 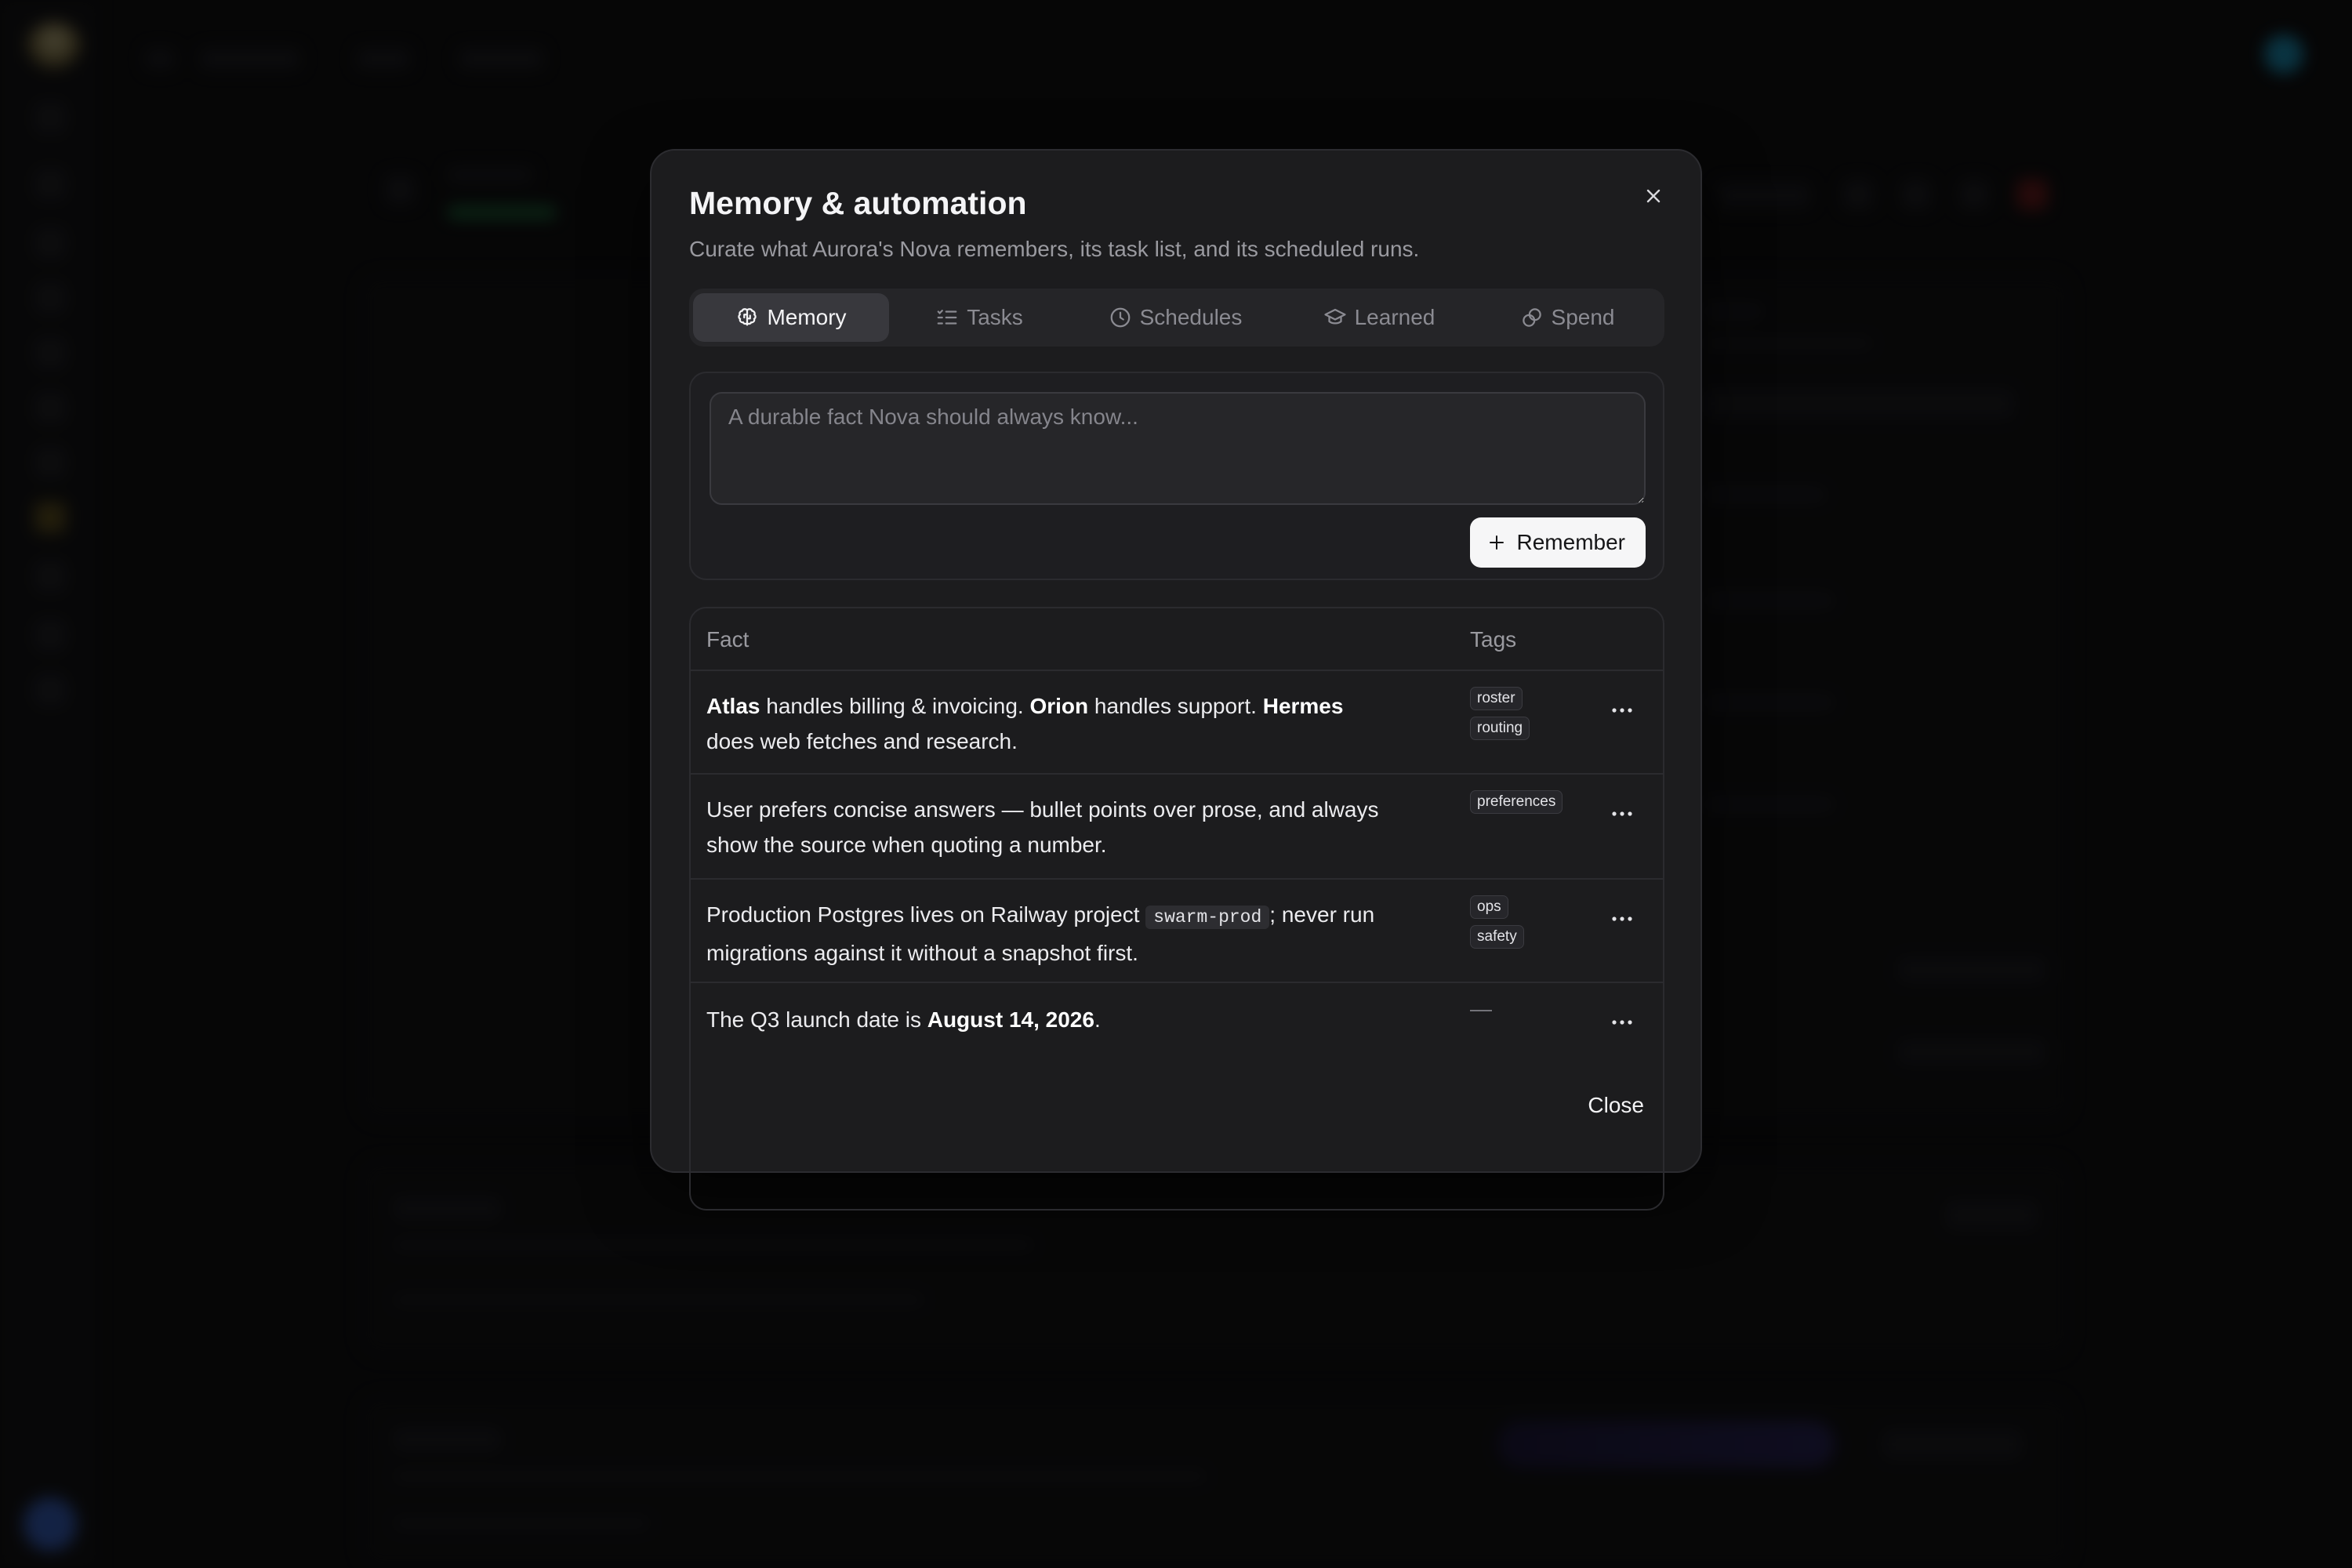 What do you see at coordinates (1496, 698) in the screenshot?
I see `tag-badge: roster` at bounding box center [1496, 698].